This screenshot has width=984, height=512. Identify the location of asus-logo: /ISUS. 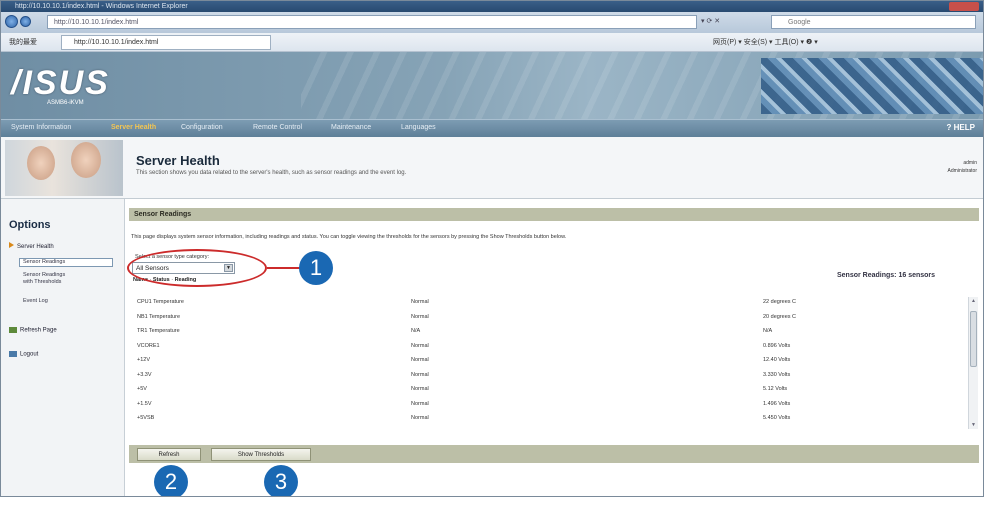
(60, 83).